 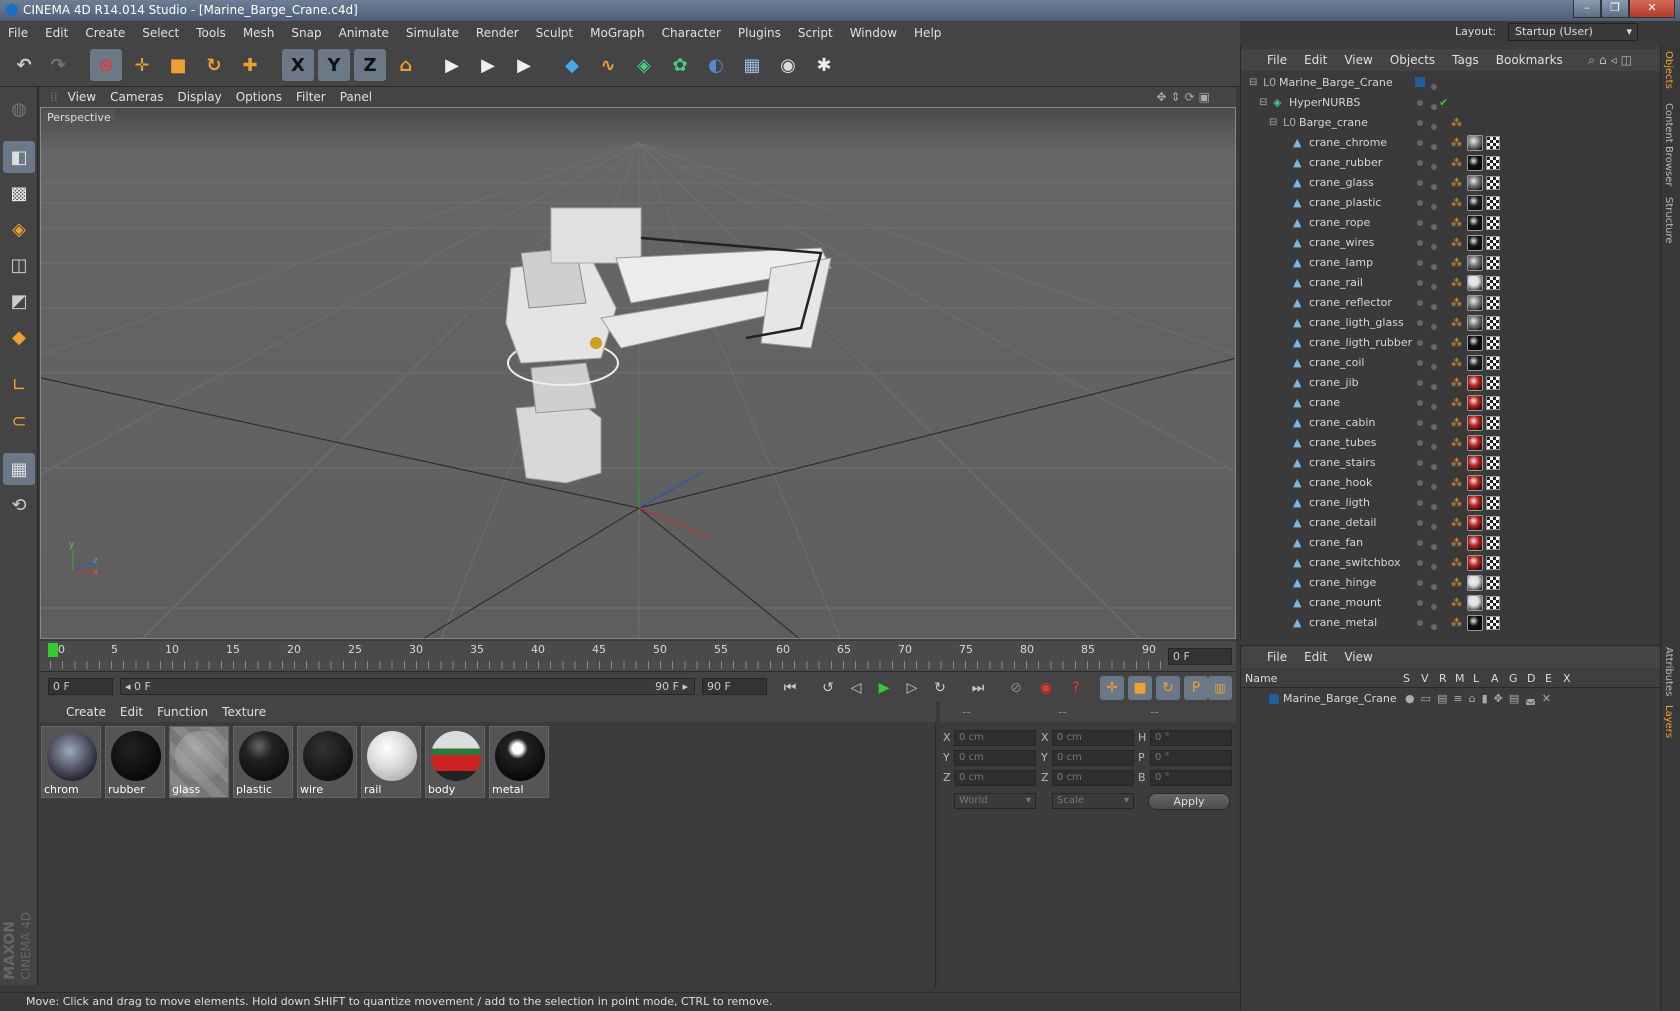 I want to click on object-row: ▲ crane_ligth_rubber ⁂, so click(x=1451, y=343).